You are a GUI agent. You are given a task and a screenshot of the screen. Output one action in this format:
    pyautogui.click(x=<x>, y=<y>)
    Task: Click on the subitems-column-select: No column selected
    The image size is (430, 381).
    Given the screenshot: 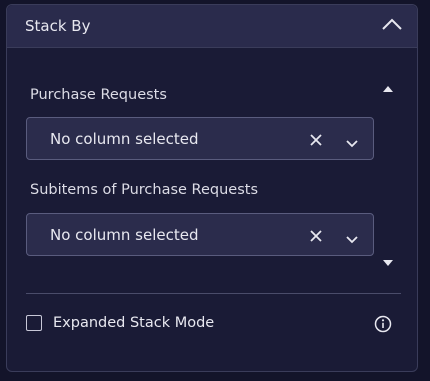 What is the action you would take?
    pyautogui.click(x=200, y=234)
    